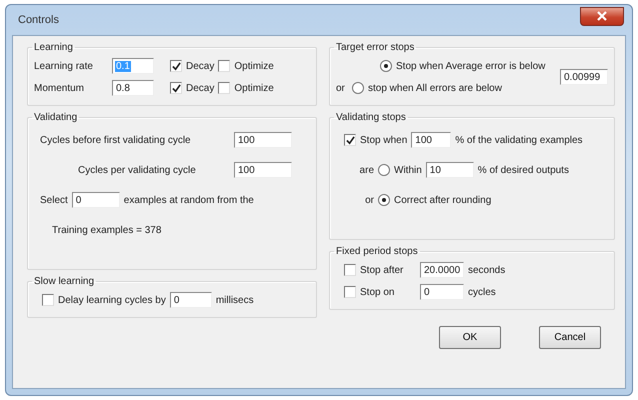 The height and width of the screenshot is (400, 638). Describe the element at coordinates (435, 88) in the screenshot. I see `radio-label: stop when All errors are below` at that location.